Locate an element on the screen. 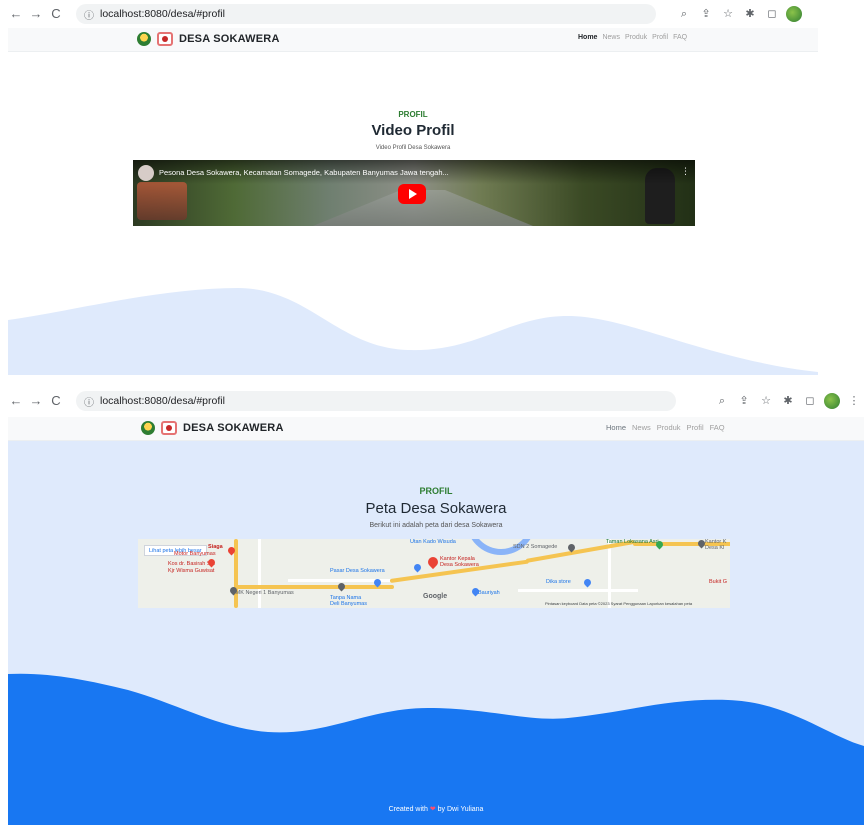  map-label: Desa Sokawera is located at coordinates (459, 565).